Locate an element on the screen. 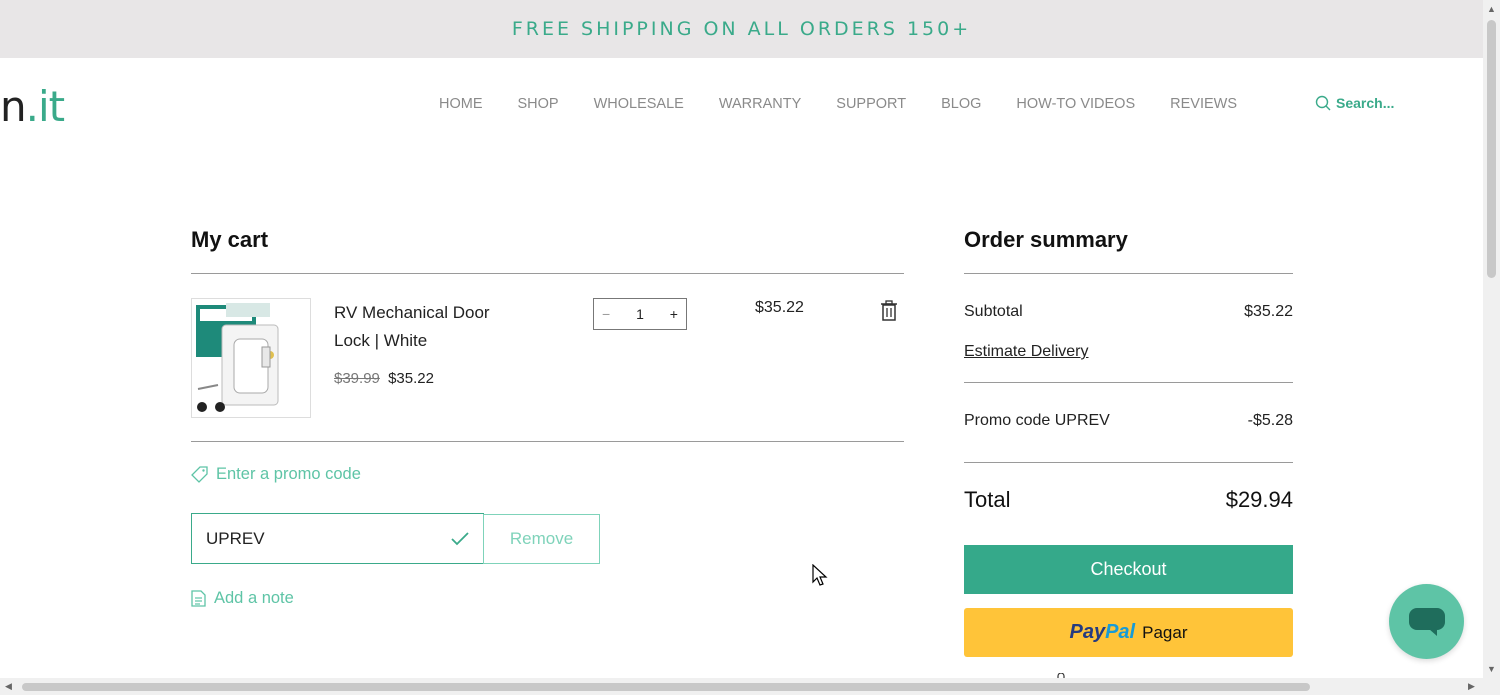 Image resolution: width=1500 pixels, height=695 pixels. promo-discount-row: Promo code UPREV -$5.28 is located at coordinates (1128, 421).